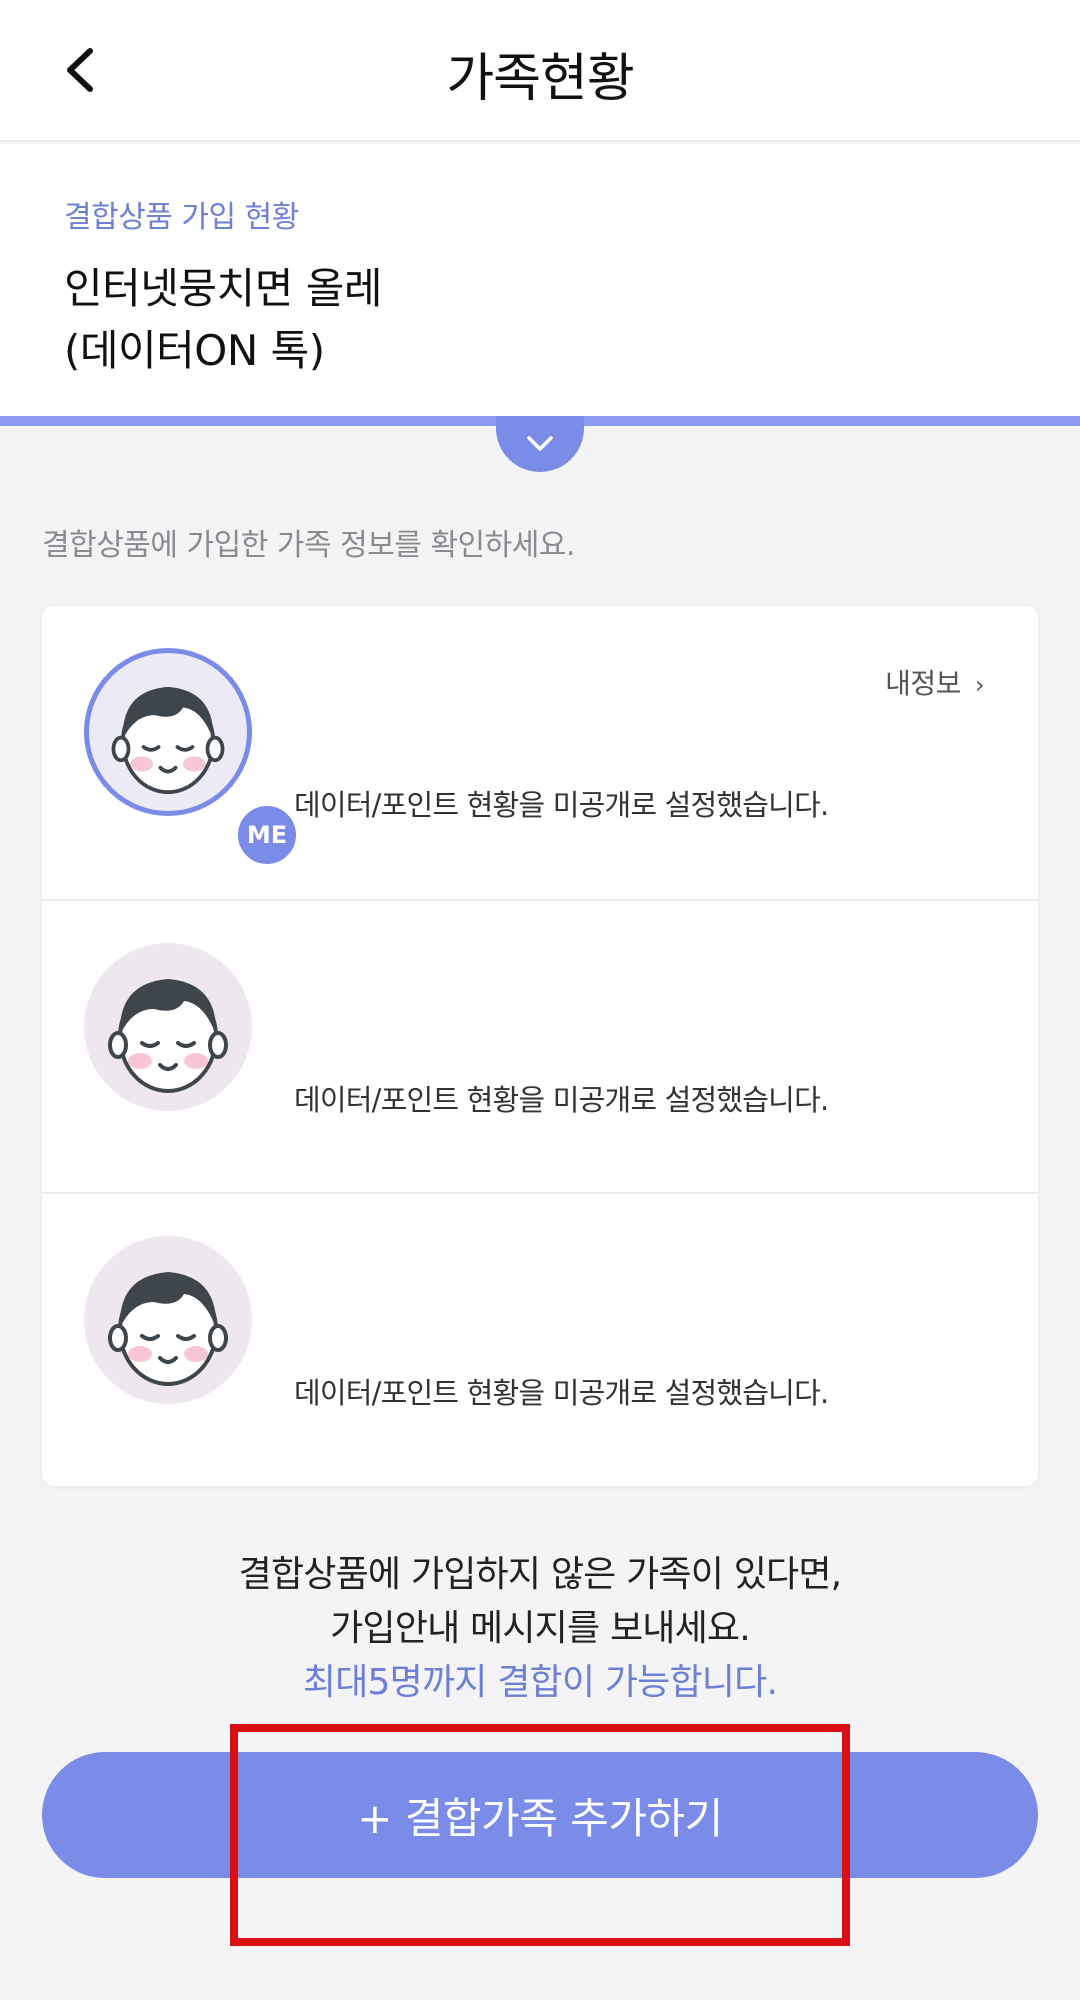  Describe the element at coordinates (923, 683) in the screenshot. I see `my-info-label: 내정보` at that location.